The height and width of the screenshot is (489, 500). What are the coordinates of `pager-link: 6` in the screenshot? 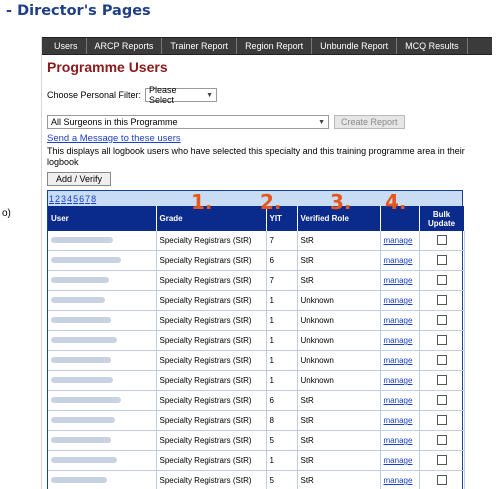 It's located at (81, 199).